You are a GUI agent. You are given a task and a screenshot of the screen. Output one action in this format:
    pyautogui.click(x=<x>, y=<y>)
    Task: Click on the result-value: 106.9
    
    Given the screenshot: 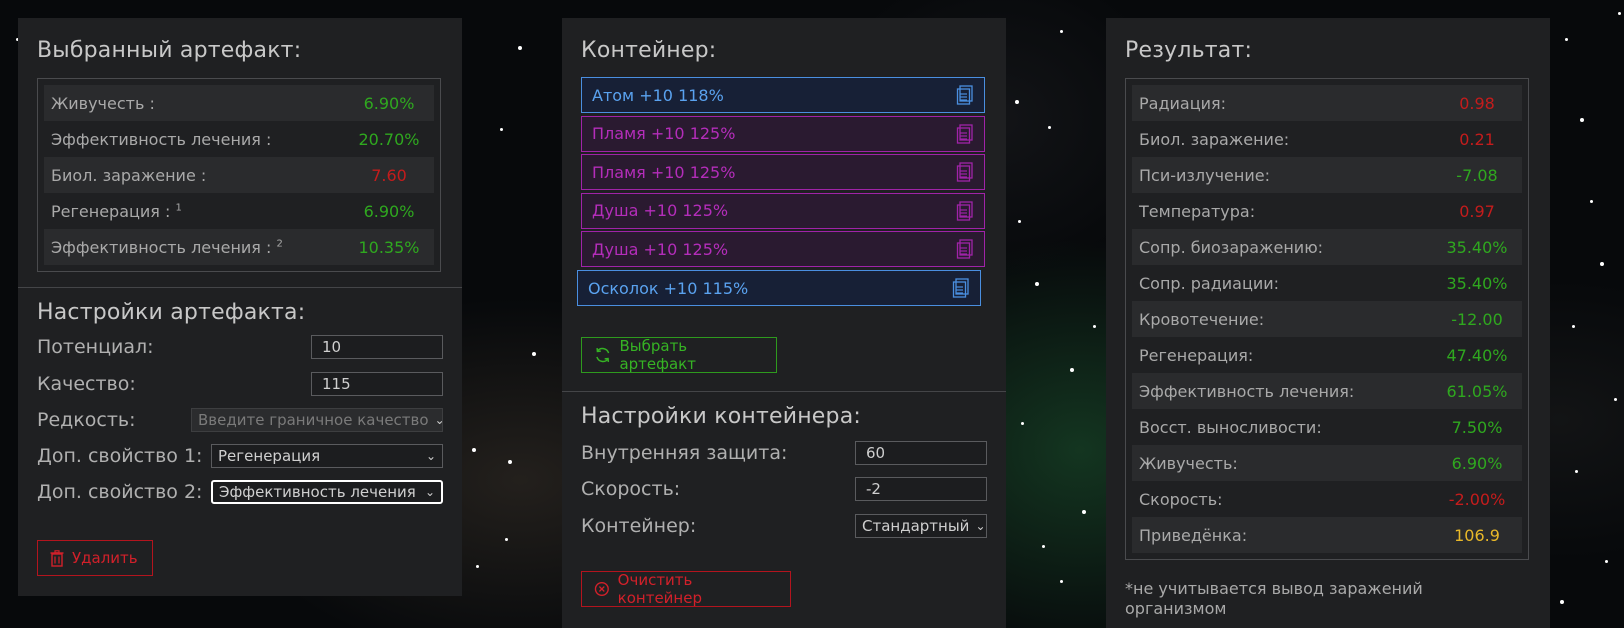 What is the action you would take?
    pyautogui.click(x=1477, y=535)
    